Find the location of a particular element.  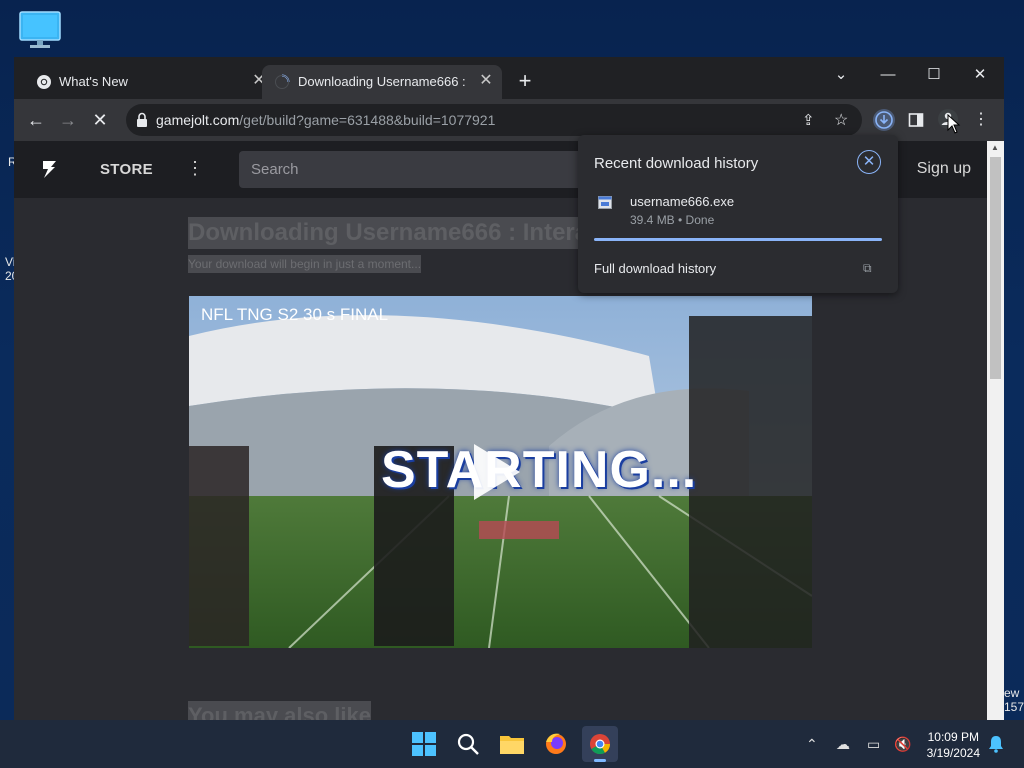

bookmark-star-icon: ☆ is located at coordinates (841, 120).